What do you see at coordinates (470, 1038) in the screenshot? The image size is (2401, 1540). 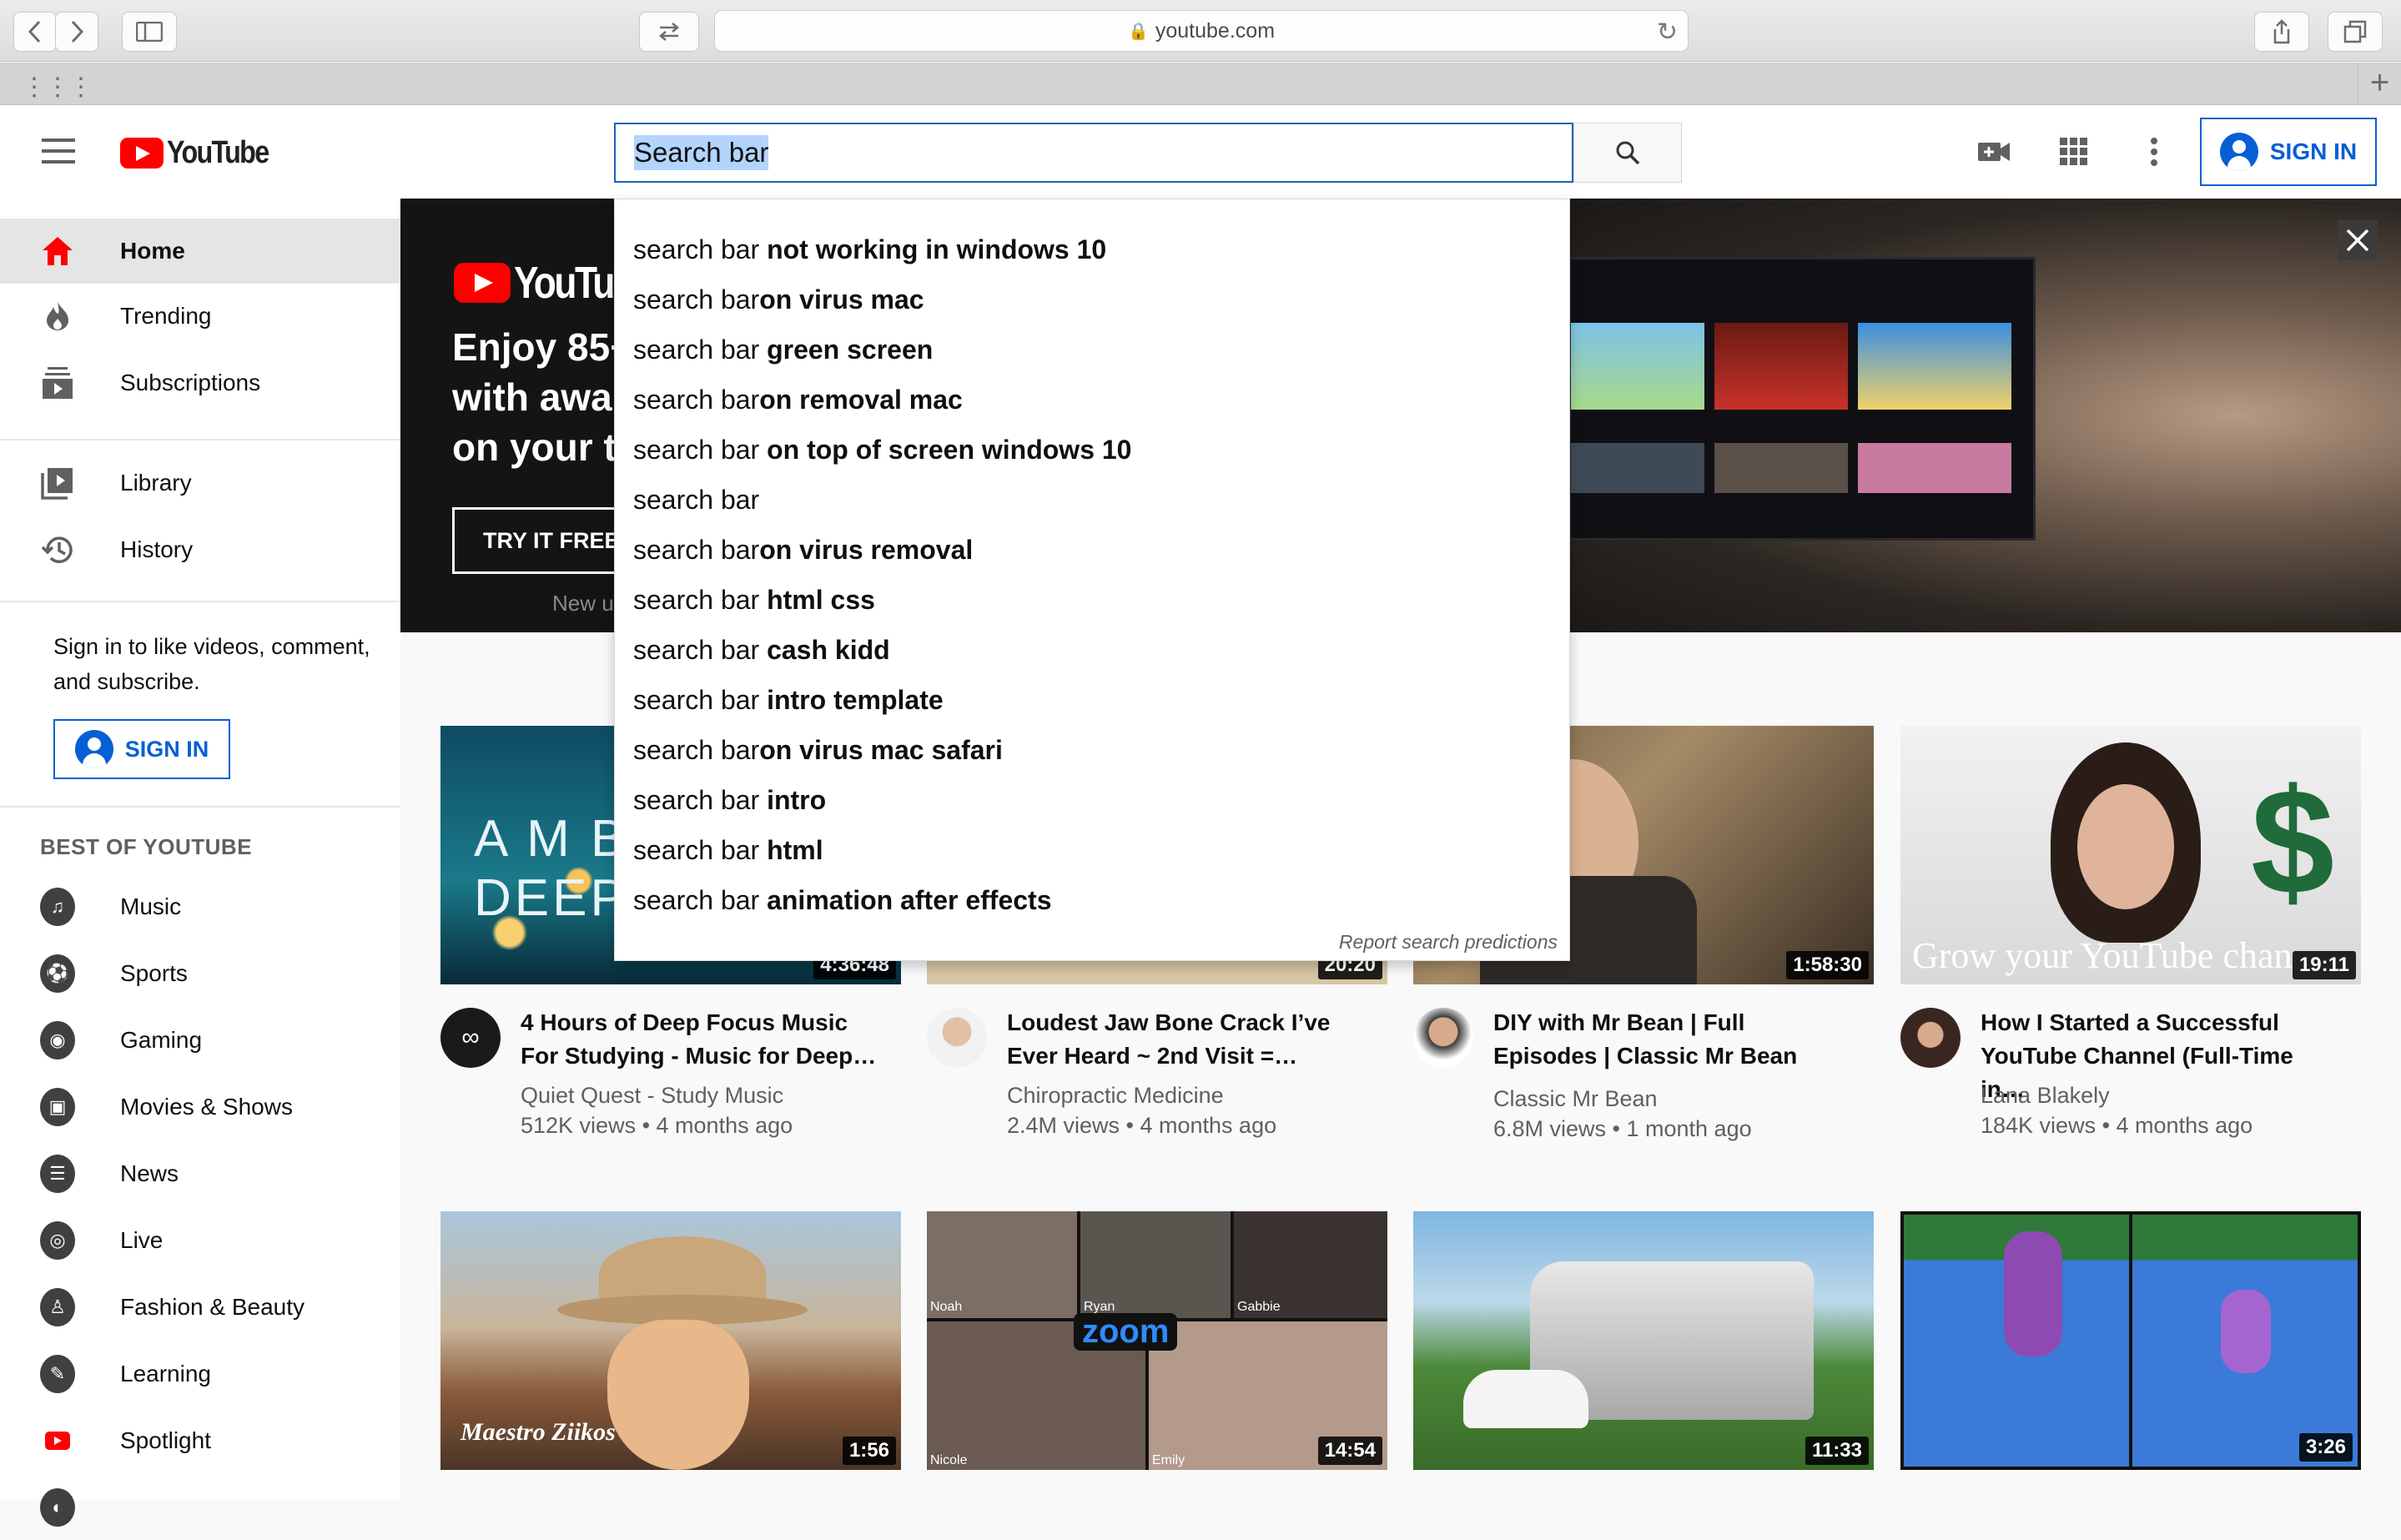 I see `channel-avatar: ∞` at bounding box center [470, 1038].